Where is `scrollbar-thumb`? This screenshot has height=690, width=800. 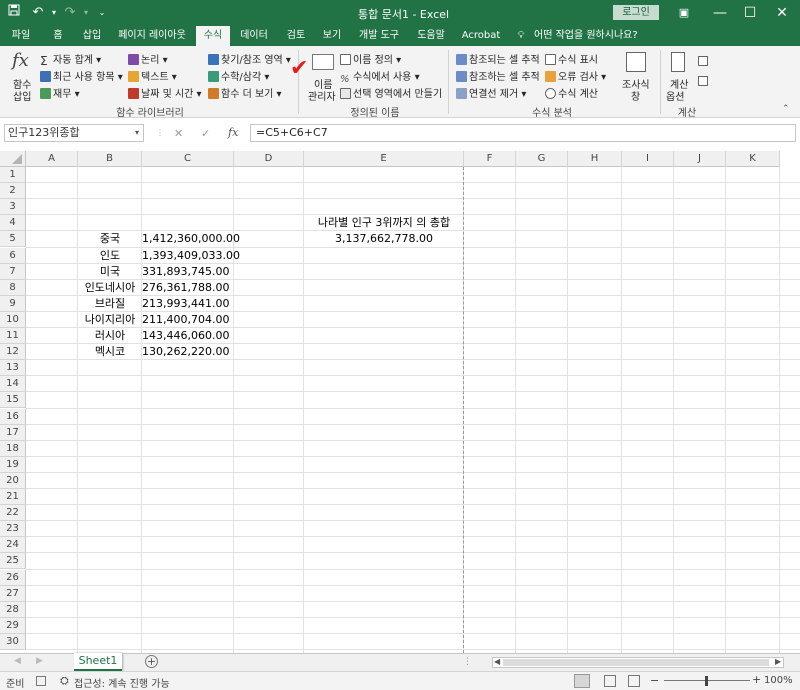
scrollbar-thumb is located at coordinates (636, 662).